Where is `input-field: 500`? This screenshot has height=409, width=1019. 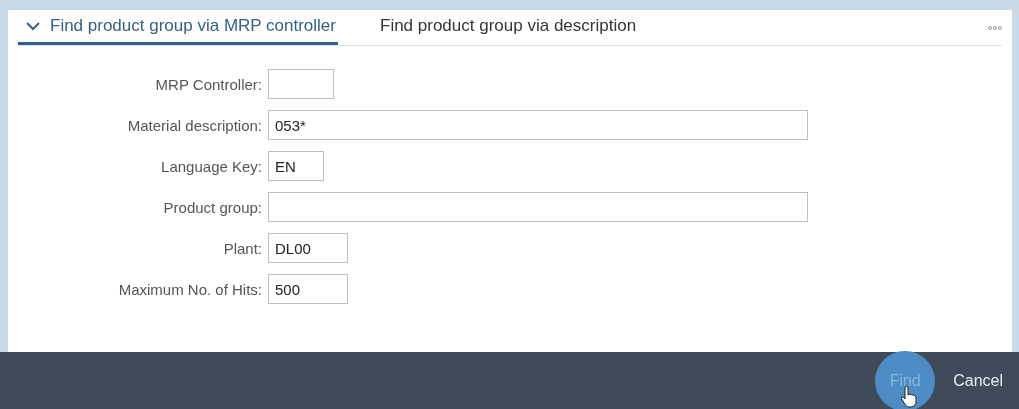 input-field: 500 is located at coordinates (308, 289).